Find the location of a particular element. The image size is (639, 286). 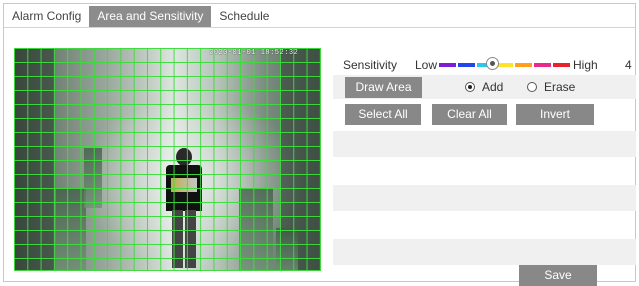

invert-button: Invert is located at coordinates (555, 114).